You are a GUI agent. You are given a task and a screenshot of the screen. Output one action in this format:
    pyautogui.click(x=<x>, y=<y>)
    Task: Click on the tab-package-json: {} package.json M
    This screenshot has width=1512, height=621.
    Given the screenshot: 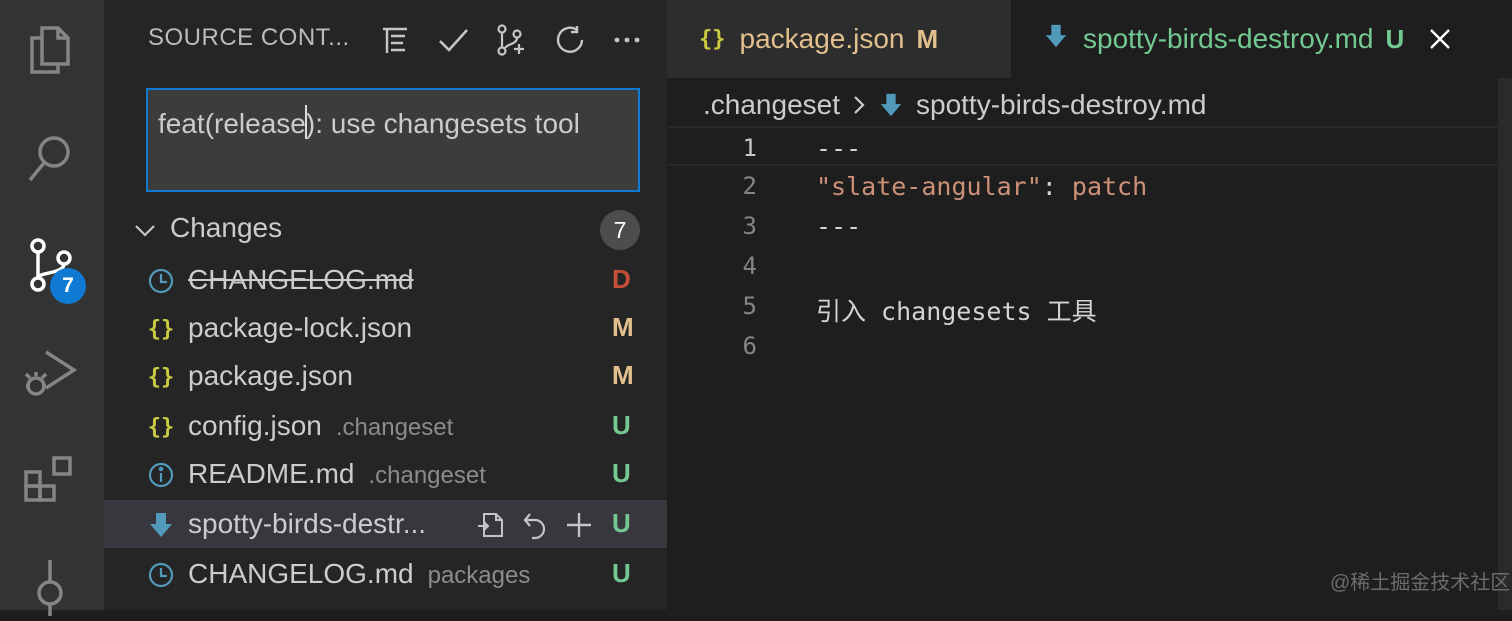 What is the action you would take?
    pyautogui.click(x=839, y=39)
    